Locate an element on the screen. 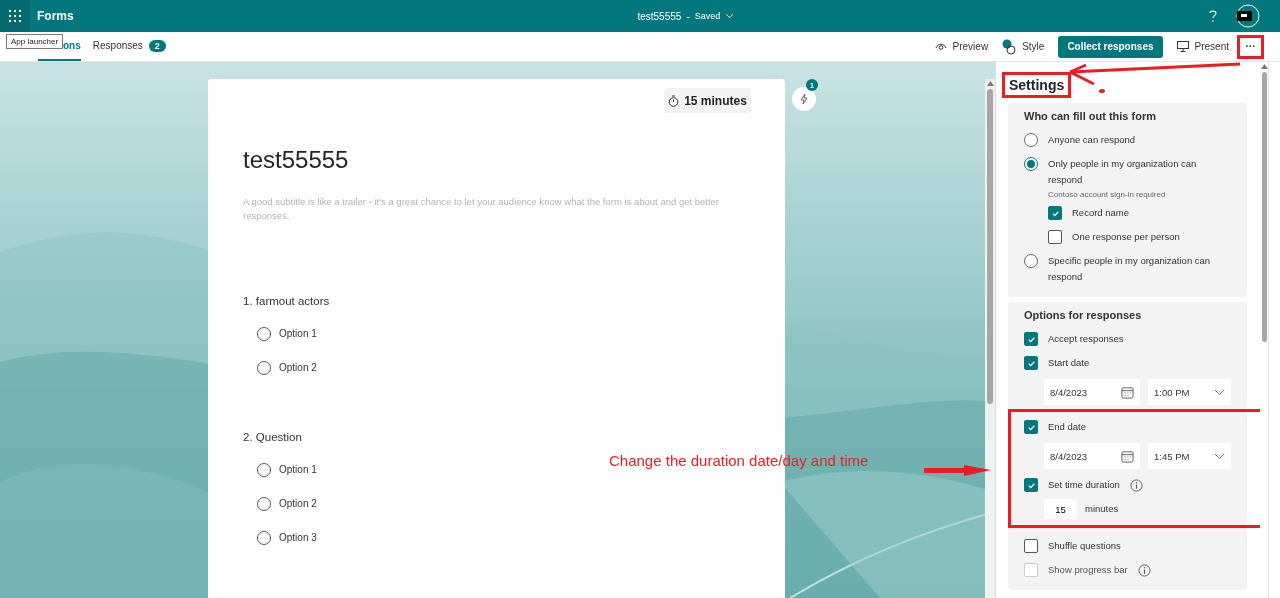 The image size is (1280, 598). count-badge: 2 is located at coordinates (157, 45).